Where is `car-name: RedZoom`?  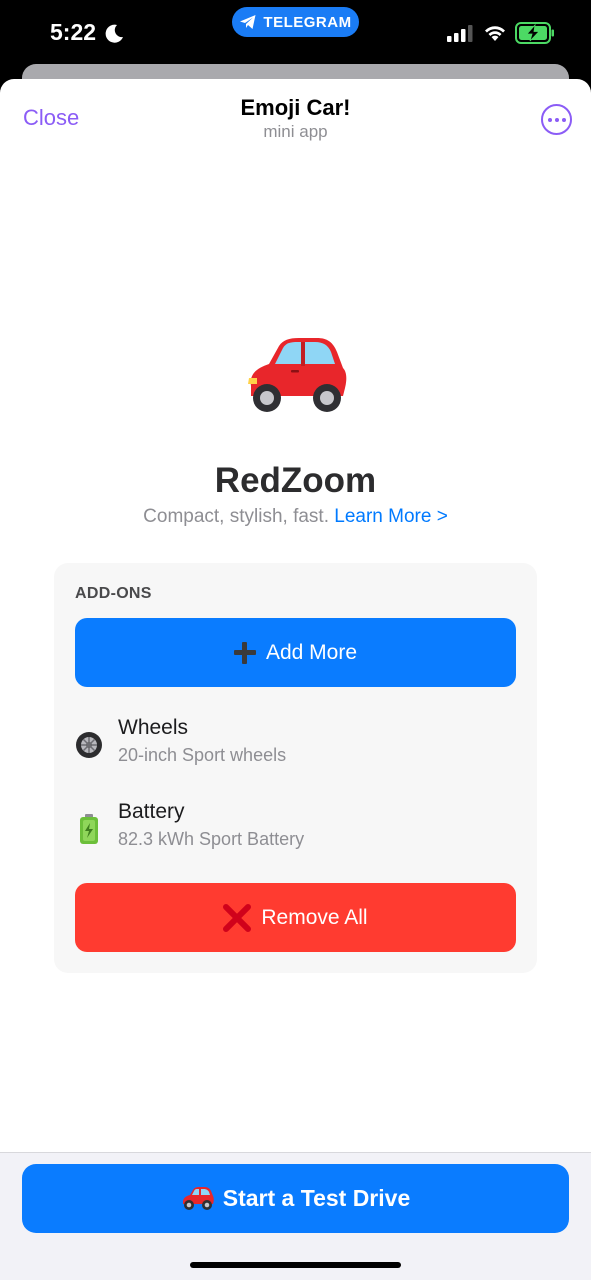 car-name: RedZoom is located at coordinates (295, 480).